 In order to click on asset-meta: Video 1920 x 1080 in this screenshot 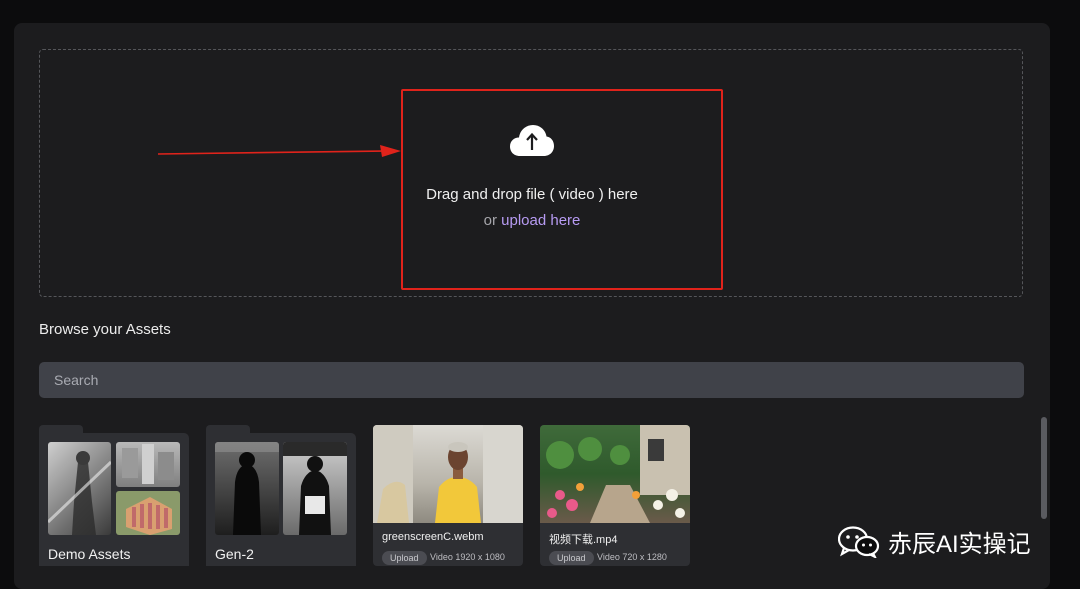, I will do `click(467, 557)`.